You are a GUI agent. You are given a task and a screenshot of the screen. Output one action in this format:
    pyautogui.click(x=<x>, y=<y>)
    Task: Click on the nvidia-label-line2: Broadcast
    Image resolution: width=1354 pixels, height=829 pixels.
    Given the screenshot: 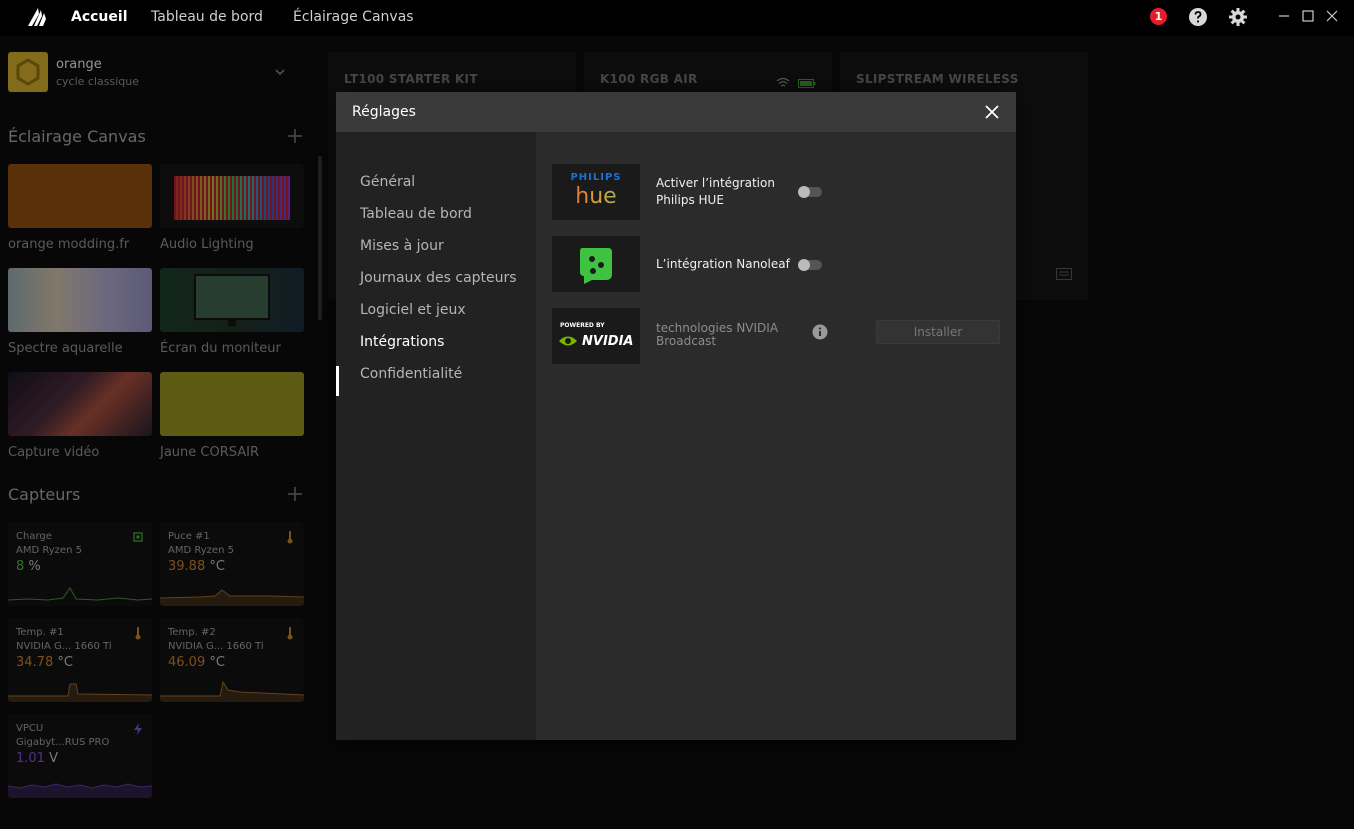 What is the action you would take?
    pyautogui.click(x=686, y=341)
    